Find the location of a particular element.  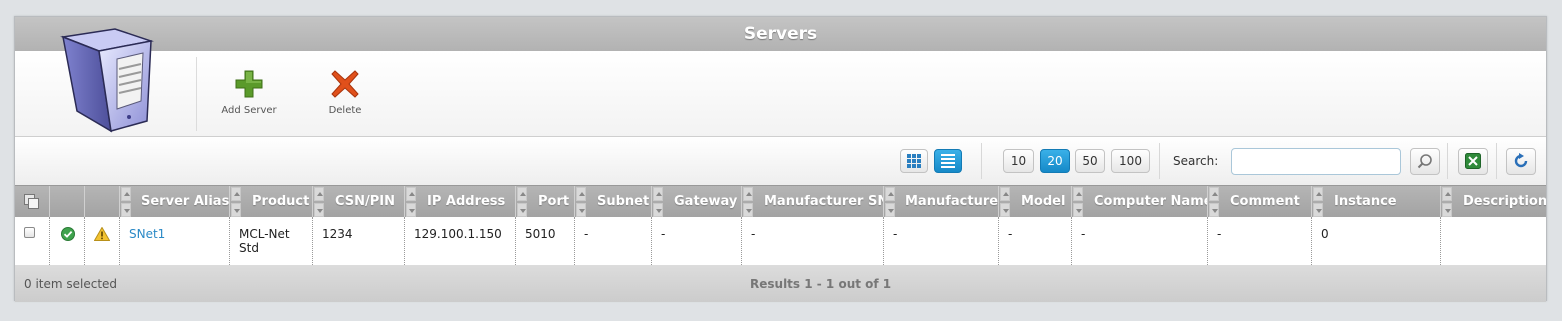

page-size-50: 50 is located at coordinates (1090, 161).